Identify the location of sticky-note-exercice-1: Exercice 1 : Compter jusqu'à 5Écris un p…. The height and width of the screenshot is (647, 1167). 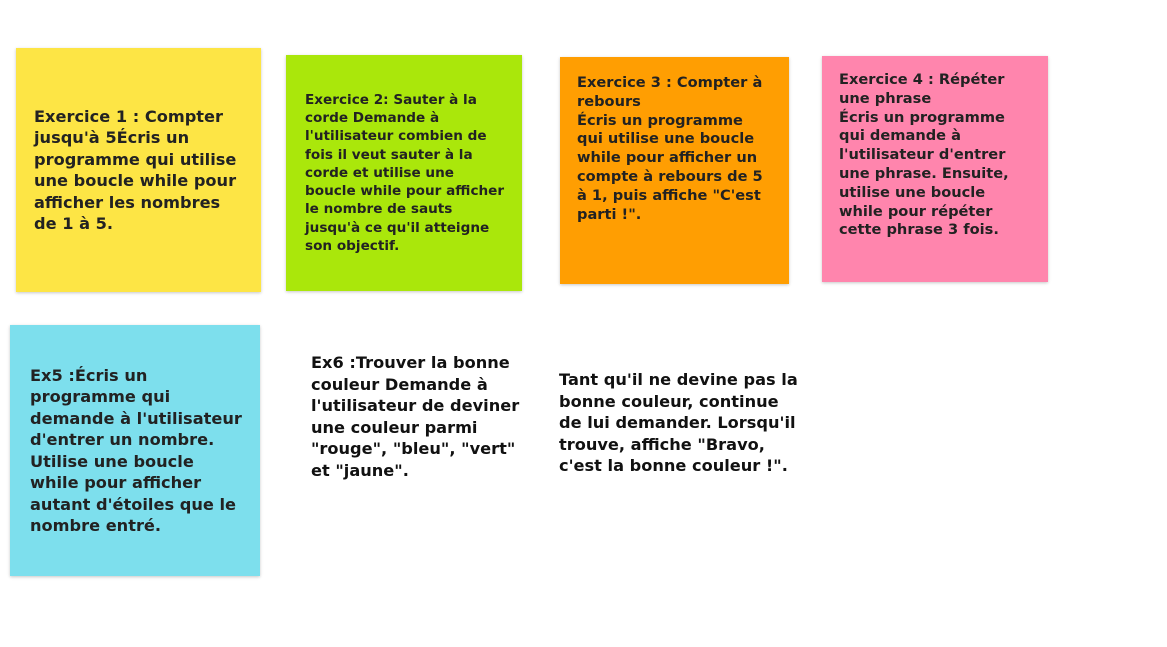
(138, 170).